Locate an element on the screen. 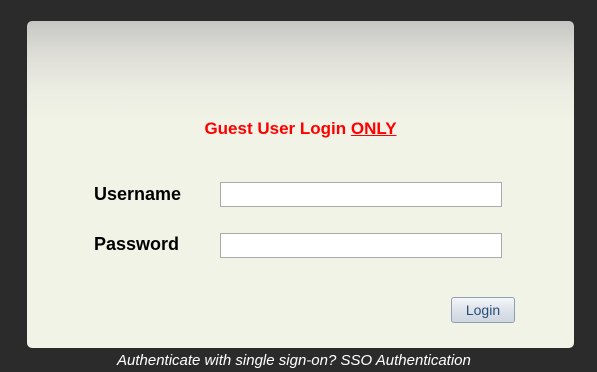 Image resolution: width=597 pixels, height=372 pixels. sso-authentication-link: SSO Authentication is located at coordinates (405, 360).